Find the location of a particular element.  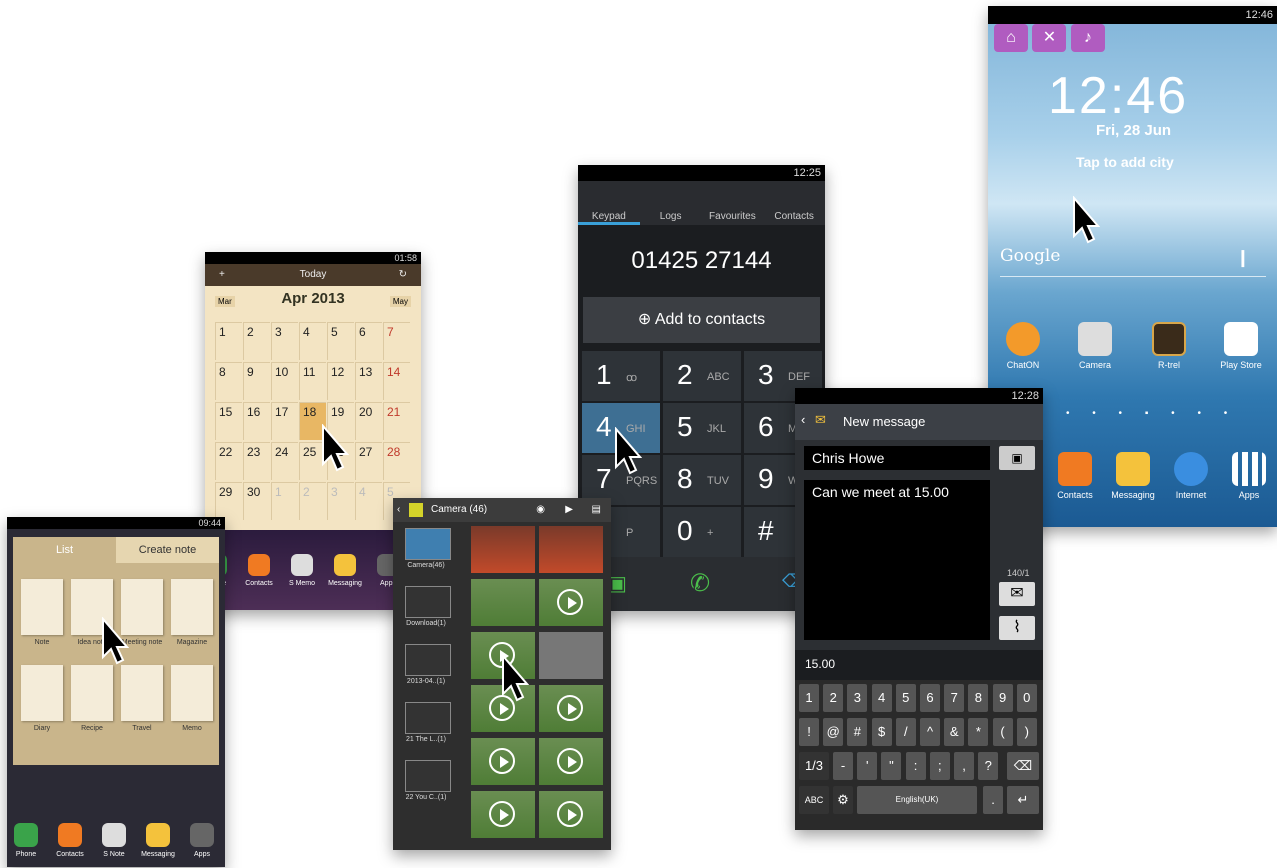

day-cell: 6 is located at coordinates (368, 341).